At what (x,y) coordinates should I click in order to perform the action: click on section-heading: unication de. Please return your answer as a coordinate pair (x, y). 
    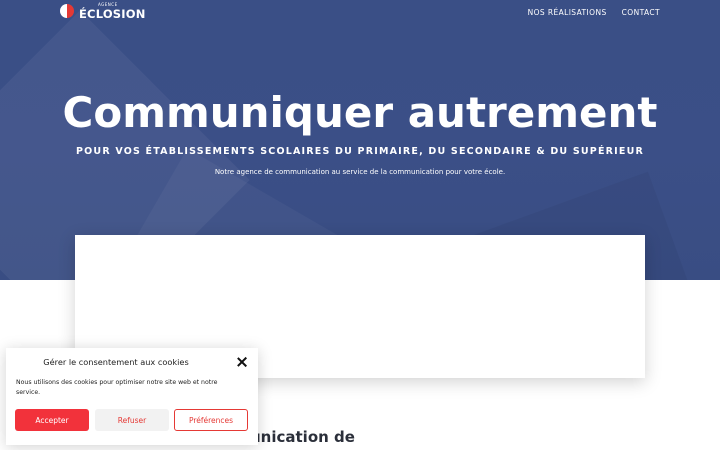
    Looking at the image, I should click on (302, 437).